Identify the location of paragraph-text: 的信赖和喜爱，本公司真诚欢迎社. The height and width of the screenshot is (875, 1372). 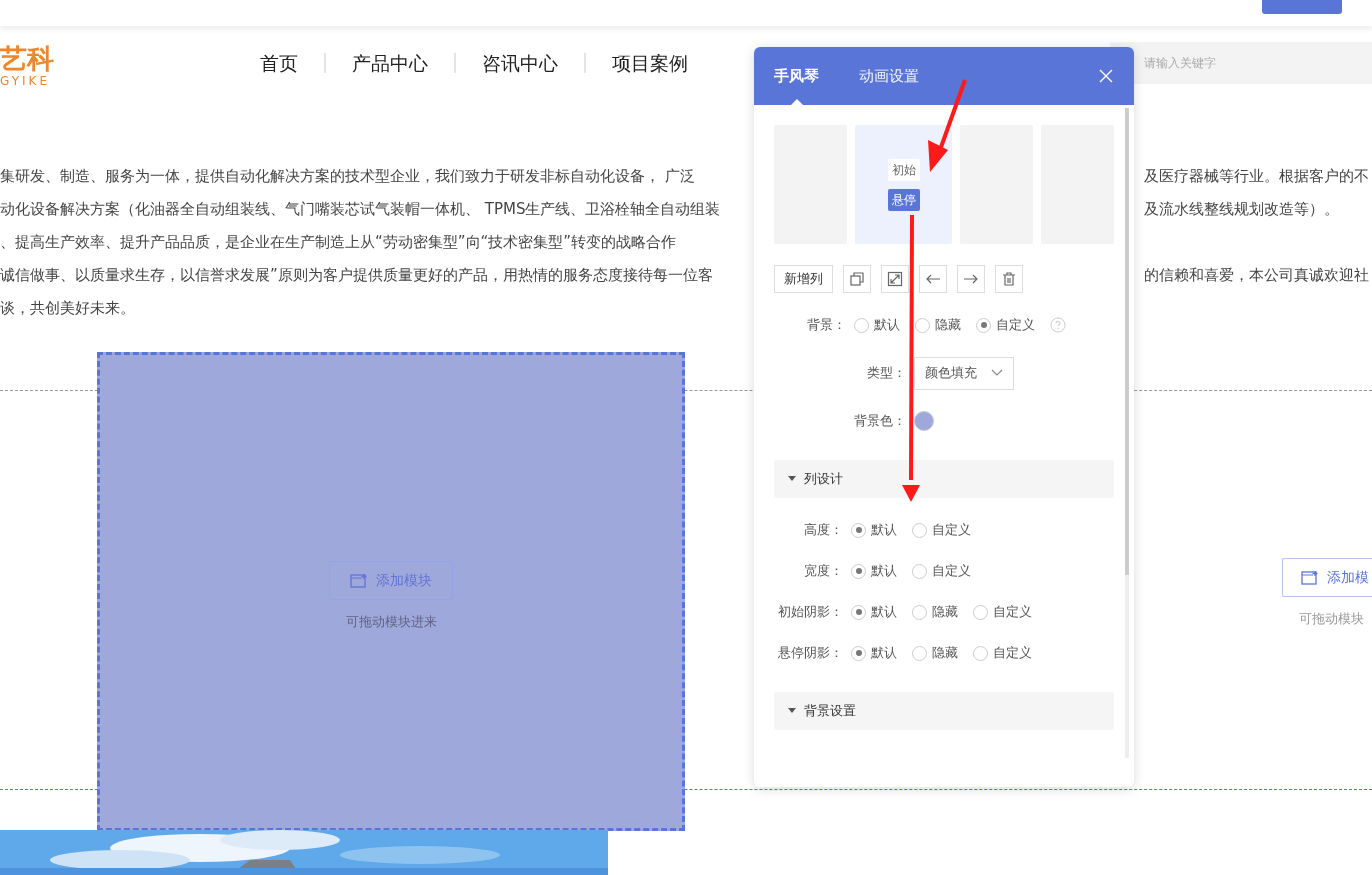
(1257, 275).